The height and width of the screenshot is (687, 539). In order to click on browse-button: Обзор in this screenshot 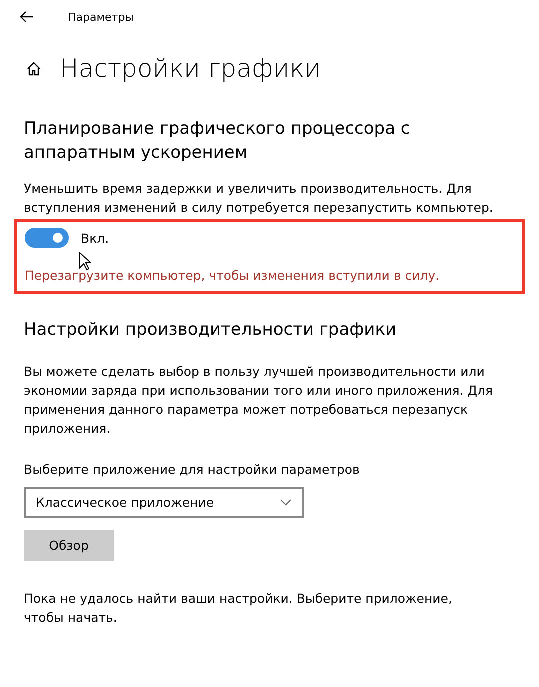, I will do `click(69, 545)`.